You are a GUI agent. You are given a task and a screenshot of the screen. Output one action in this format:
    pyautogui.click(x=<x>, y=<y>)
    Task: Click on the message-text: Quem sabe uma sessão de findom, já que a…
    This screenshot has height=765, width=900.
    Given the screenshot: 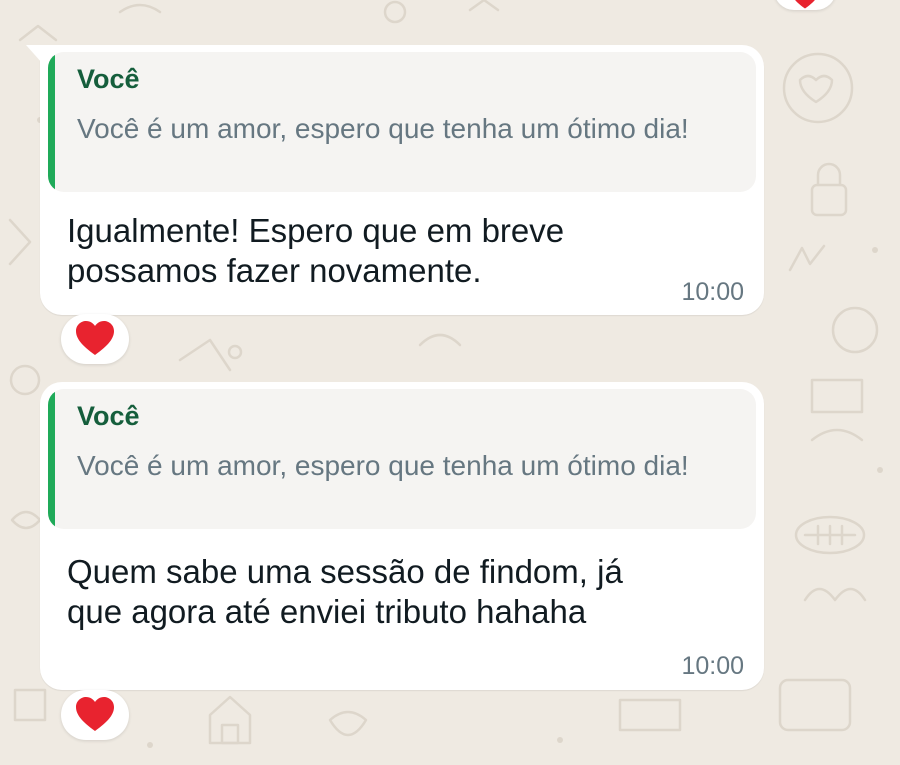 What is the action you would take?
    pyautogui.click(x=345, y=591)
    